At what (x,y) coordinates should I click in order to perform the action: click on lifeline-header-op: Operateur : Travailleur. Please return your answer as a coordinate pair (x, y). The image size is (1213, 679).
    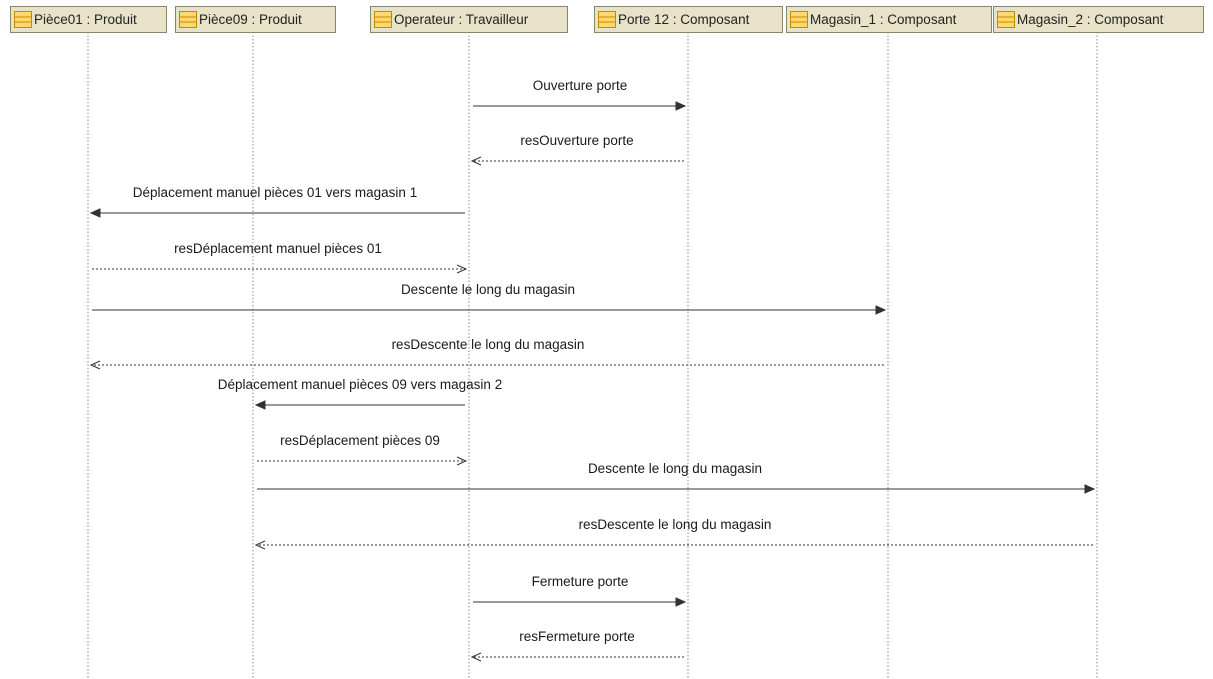
    Looking at the image, I should click on (469, 19).